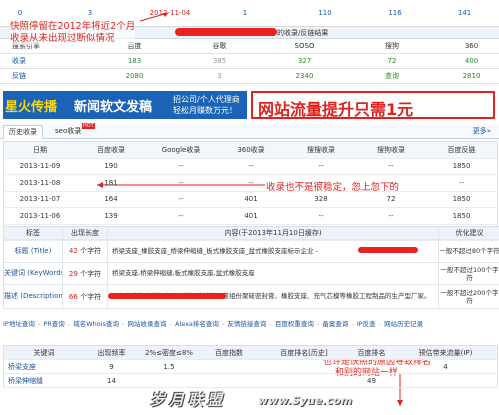 The image size is (499, 415). I want to click on header-cell: Google收录, so click(181, 150).